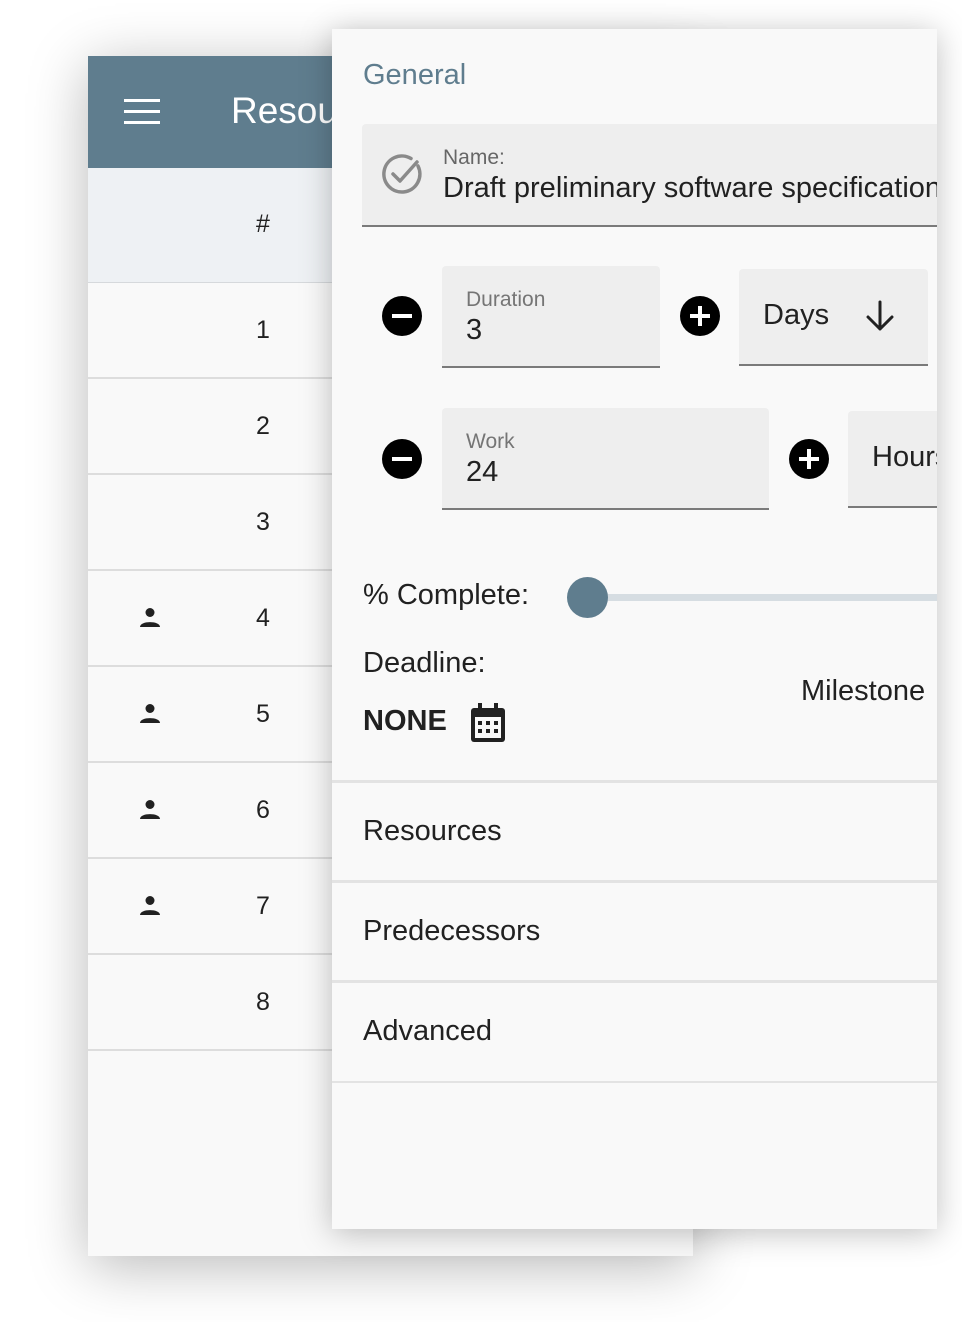 This screenshot has height=1322, width=962. What do you see at coordinates (796, 315) in the screenshot?
I see `duration-unit-value: Days` at bounding box center [796, 315].